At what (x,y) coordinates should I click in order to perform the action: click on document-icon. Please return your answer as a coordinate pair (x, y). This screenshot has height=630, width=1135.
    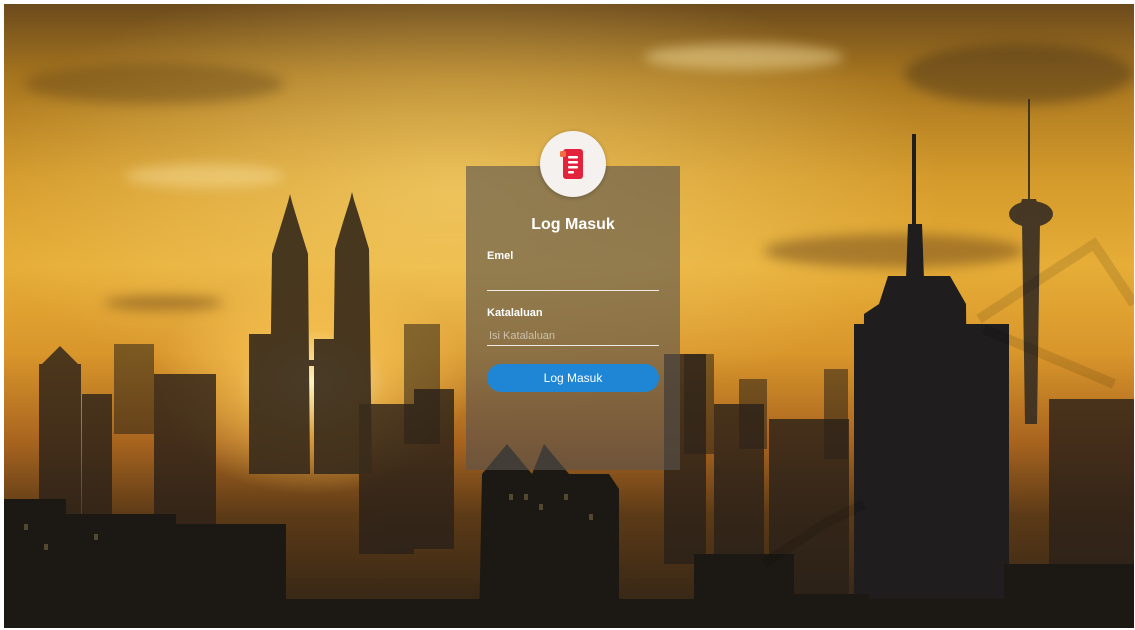
    Looking at the image, I should click on (571, 164).